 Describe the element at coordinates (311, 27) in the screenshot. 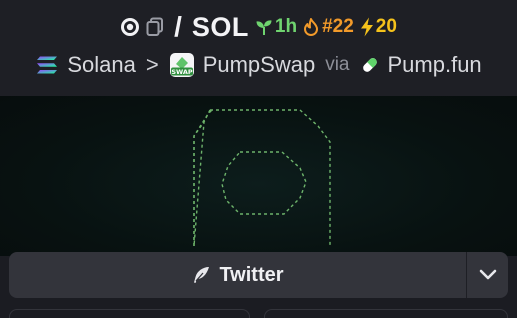

I see `flame-icon` at that location.